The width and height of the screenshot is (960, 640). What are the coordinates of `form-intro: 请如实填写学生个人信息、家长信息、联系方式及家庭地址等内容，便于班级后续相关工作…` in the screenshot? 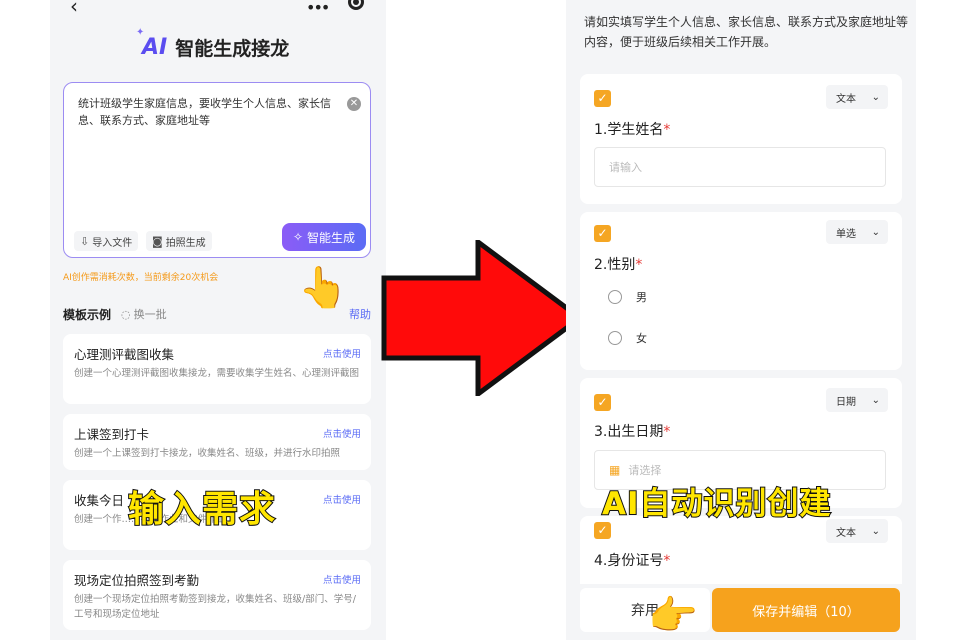 It's located at (746, 32).